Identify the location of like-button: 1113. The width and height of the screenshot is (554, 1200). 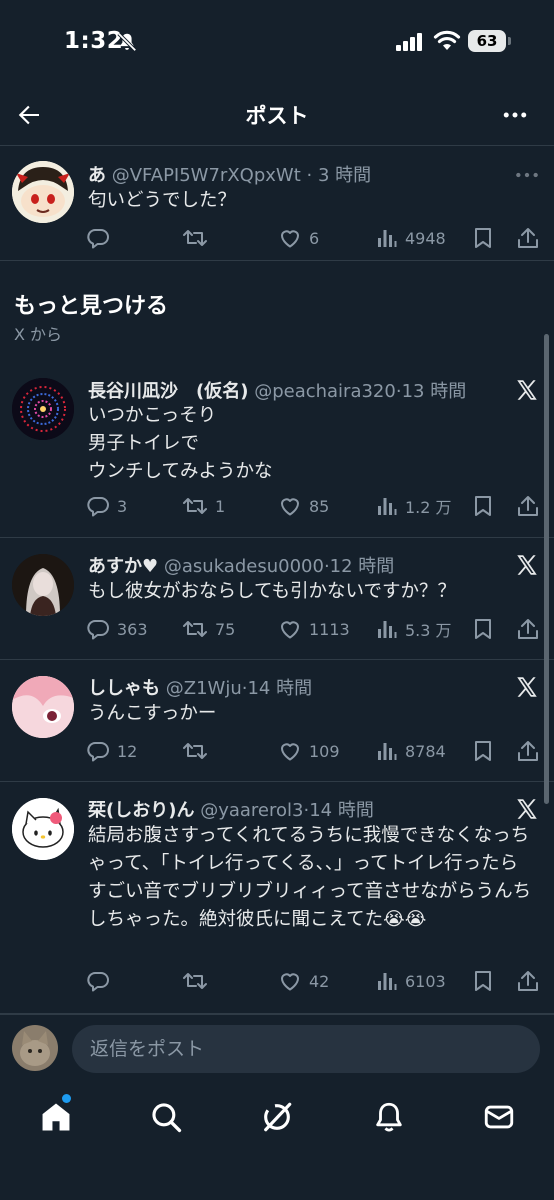
(314, 629).